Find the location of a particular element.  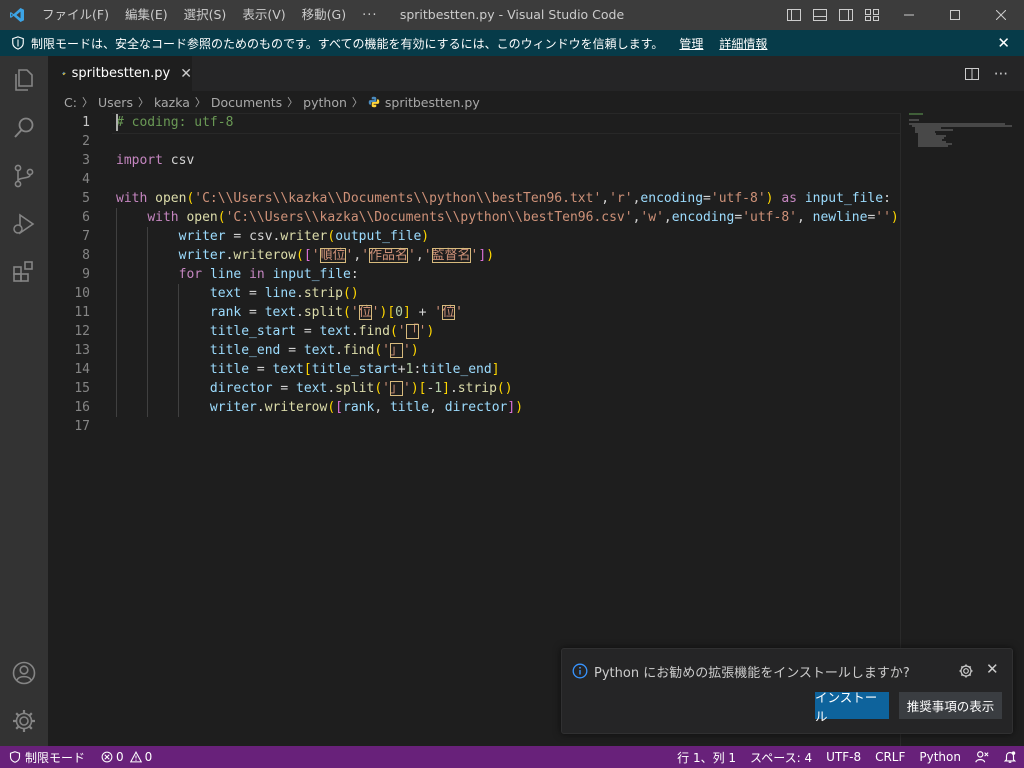

menu-selection: 選択(S) is located at coordinates (205, 15).